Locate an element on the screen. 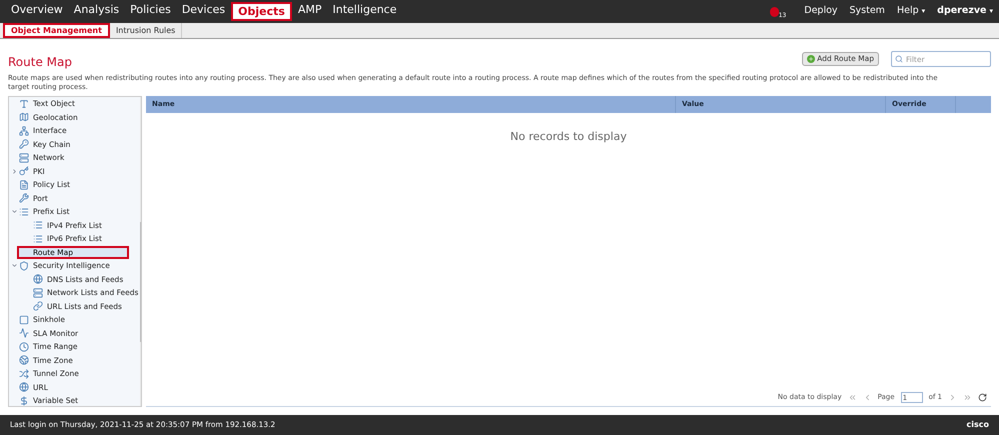 Image resolution: width=999 pixels, height=435 pixels. header-link: dperezve is located at coordinates (961, 11).